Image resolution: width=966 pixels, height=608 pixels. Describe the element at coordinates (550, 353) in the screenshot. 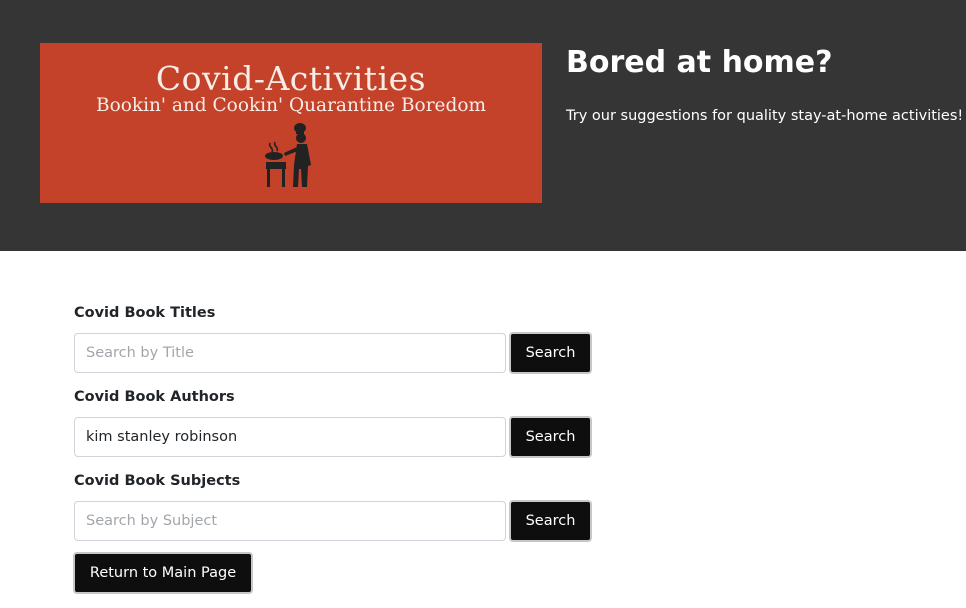

I see `title-search-button: Search` at that location.